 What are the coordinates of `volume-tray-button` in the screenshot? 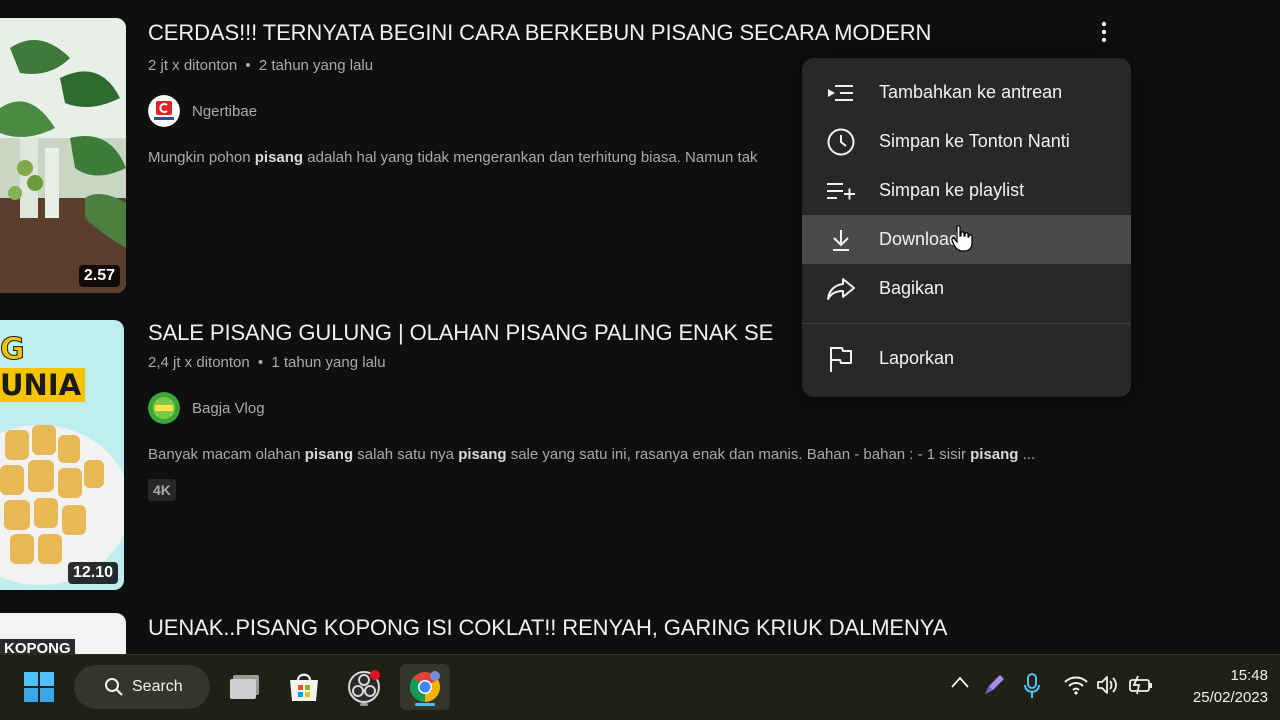 It's located at (1108, 687).